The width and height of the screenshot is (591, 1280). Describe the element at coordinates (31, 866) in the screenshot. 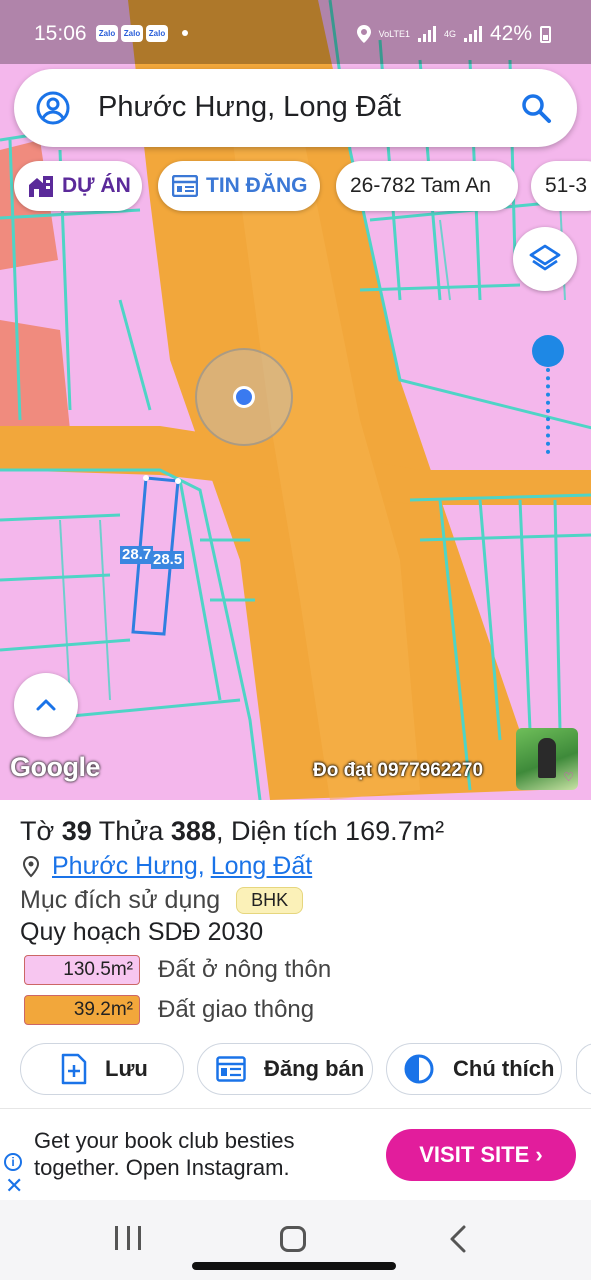

I see `pin-icon` at that location.